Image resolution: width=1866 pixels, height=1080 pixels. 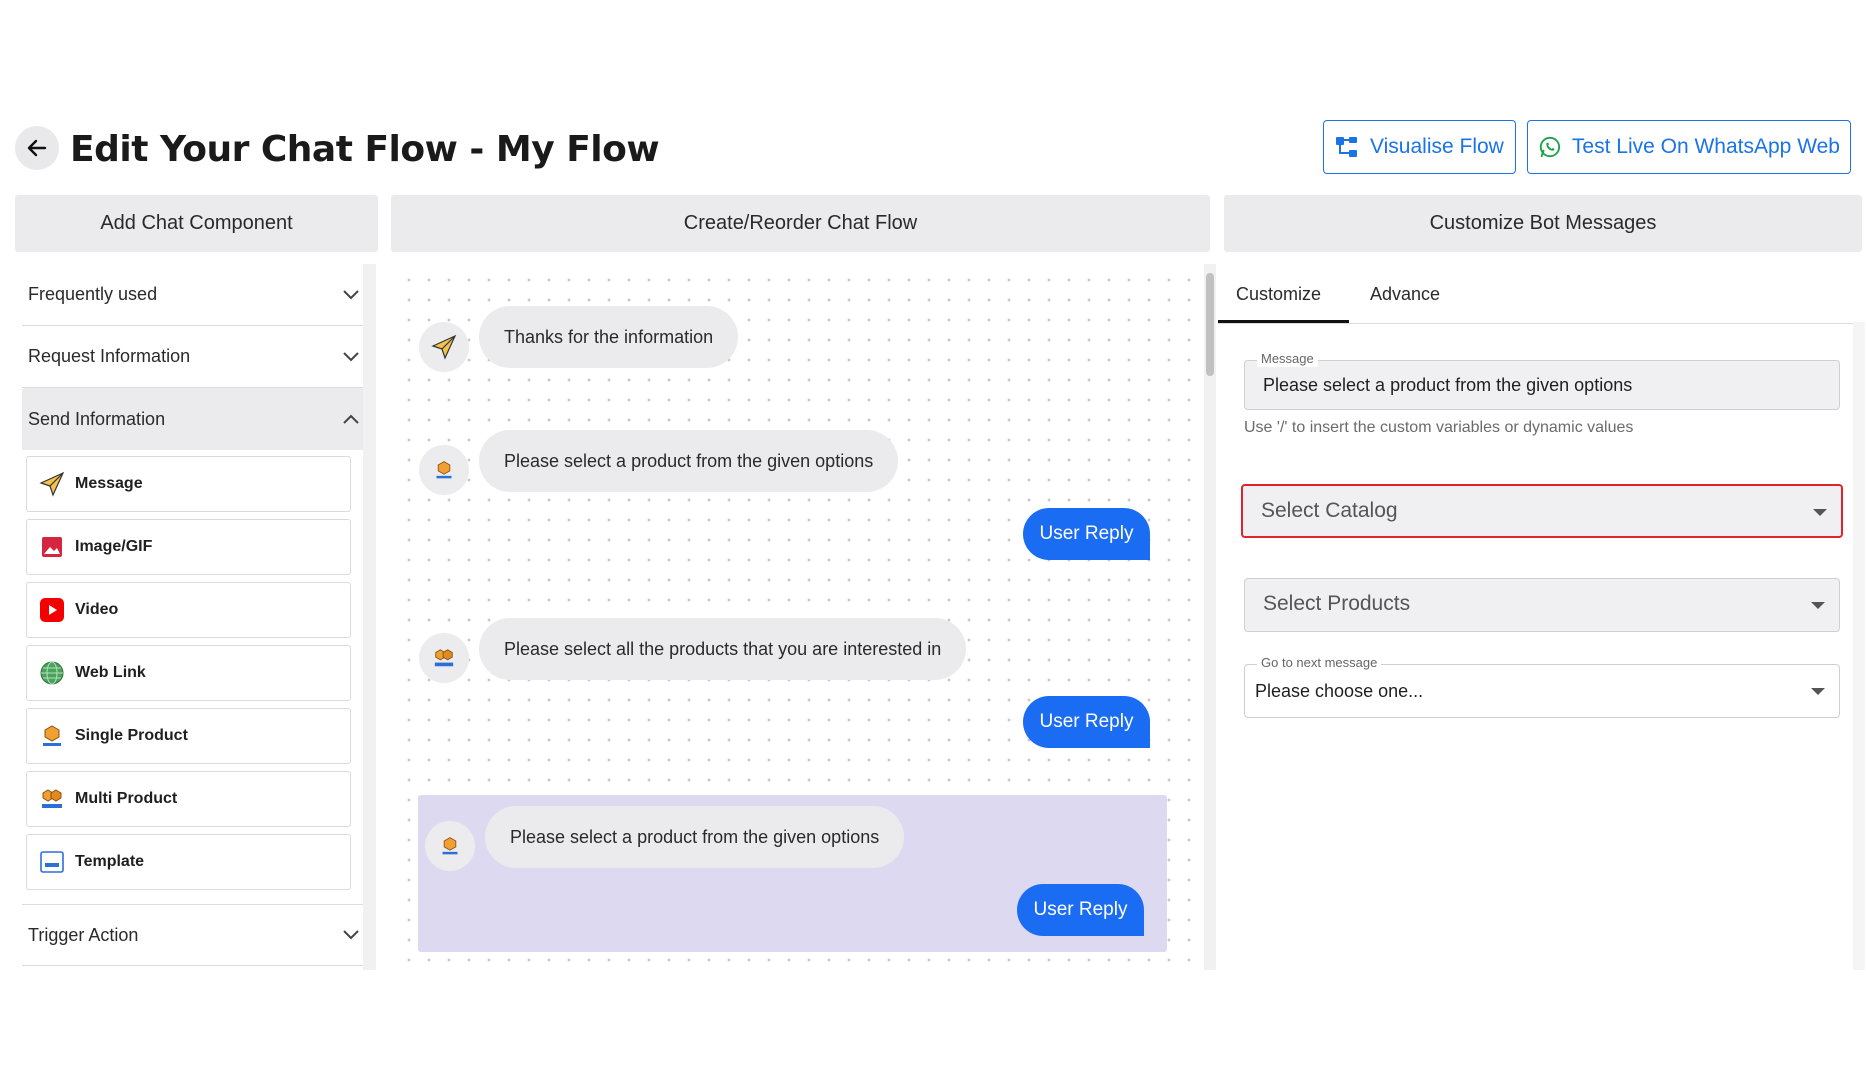 I want to click on message-field-label: Message, so click(x=1287, y=359).